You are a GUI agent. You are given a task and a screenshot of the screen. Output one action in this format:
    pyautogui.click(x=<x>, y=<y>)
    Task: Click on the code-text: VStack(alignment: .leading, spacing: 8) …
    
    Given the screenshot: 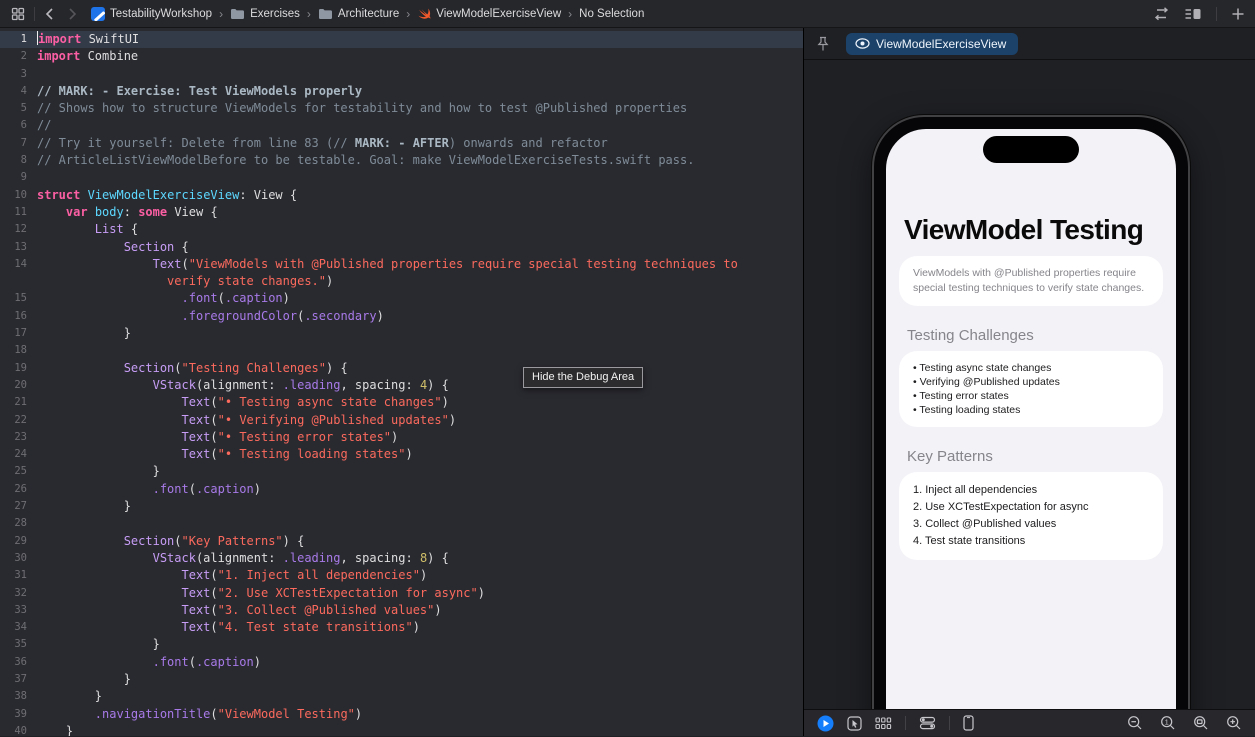 What is the action you would take?
    pyautogui.click(x=243, y=558)
    